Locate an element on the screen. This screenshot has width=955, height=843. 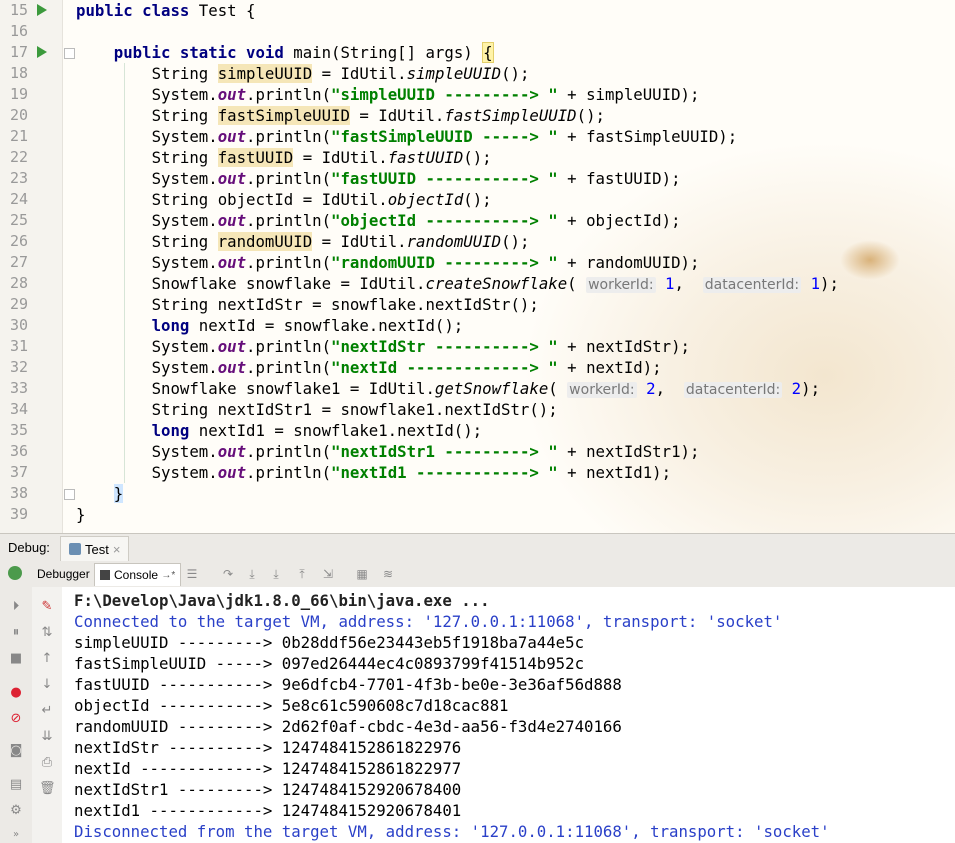
line-number: 24 is located at coordinates (18, 199).